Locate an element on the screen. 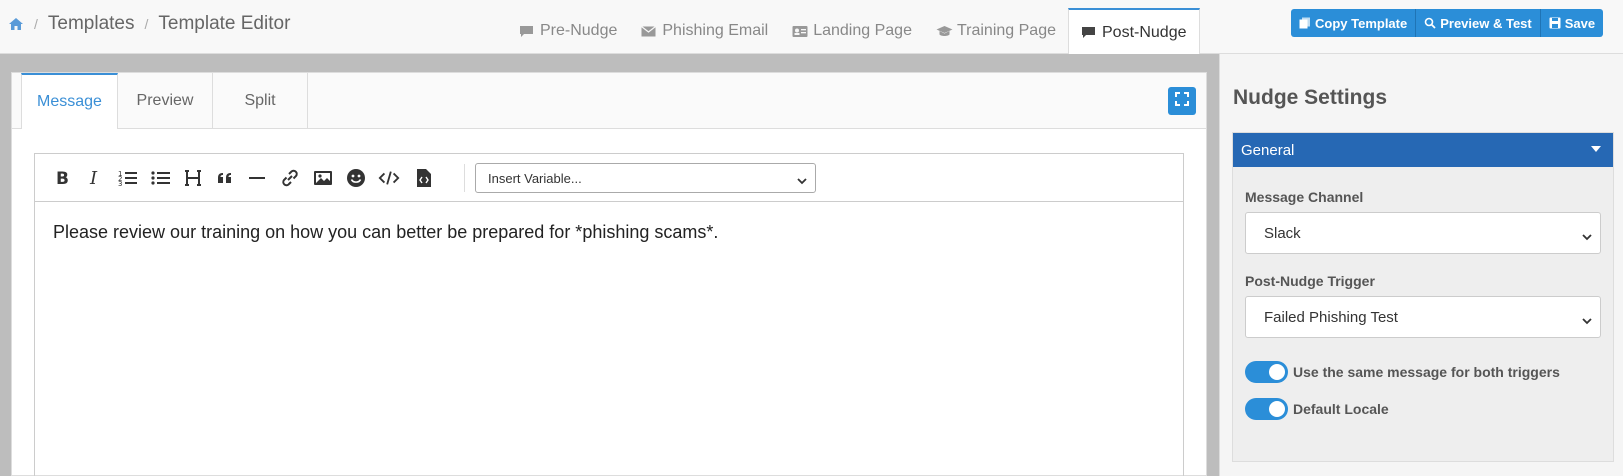 The height and width of the screenshot is (476, 1623). italic-icon: I is located at coordinates (95, 178).